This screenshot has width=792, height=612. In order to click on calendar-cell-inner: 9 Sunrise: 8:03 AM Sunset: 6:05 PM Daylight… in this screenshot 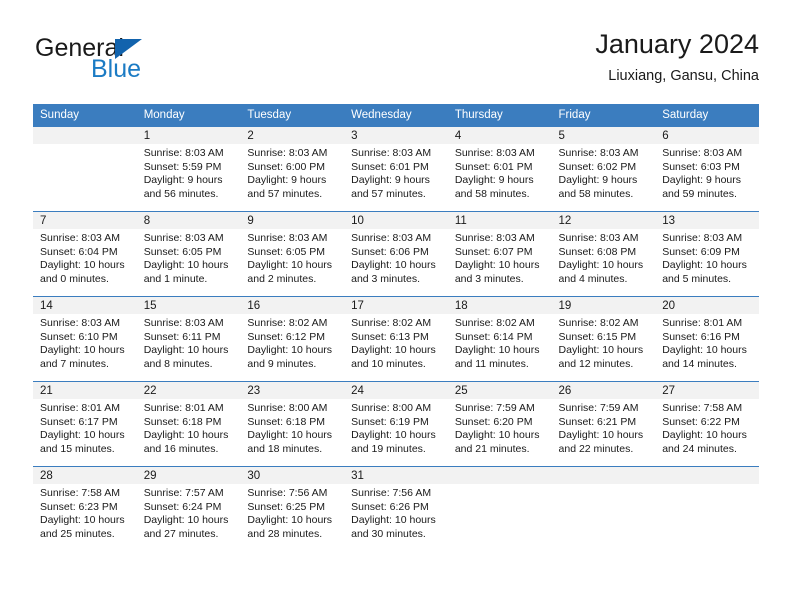, I will do `click(292, 254)`.